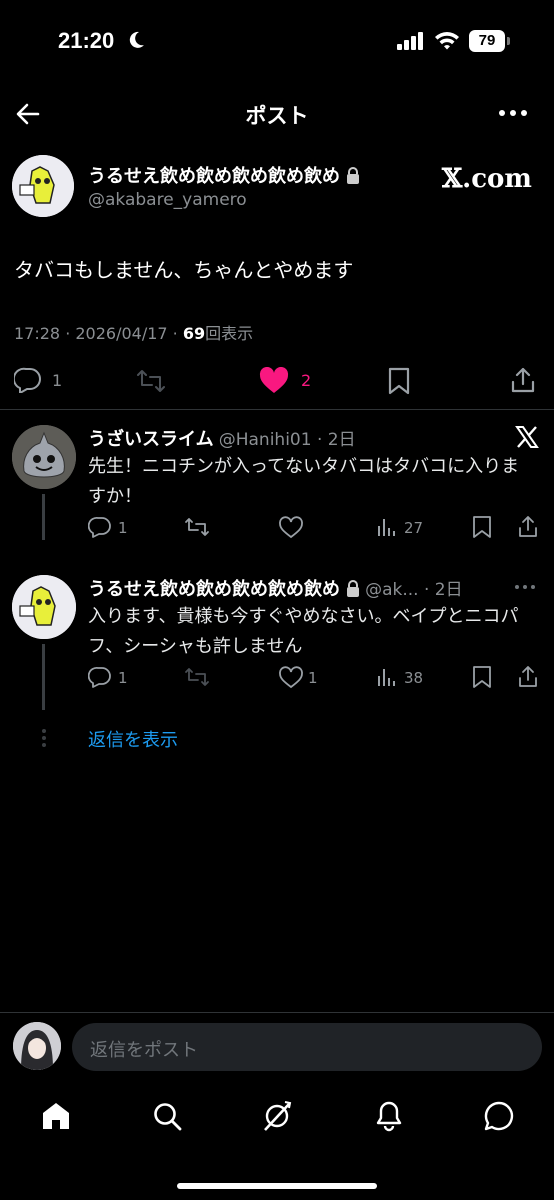 This screenshot has width=554, height=1200. What do you see at coordinates (499, 1116) in the screenshot?
I see `messages-icon` at bounding box center [499, 1116].